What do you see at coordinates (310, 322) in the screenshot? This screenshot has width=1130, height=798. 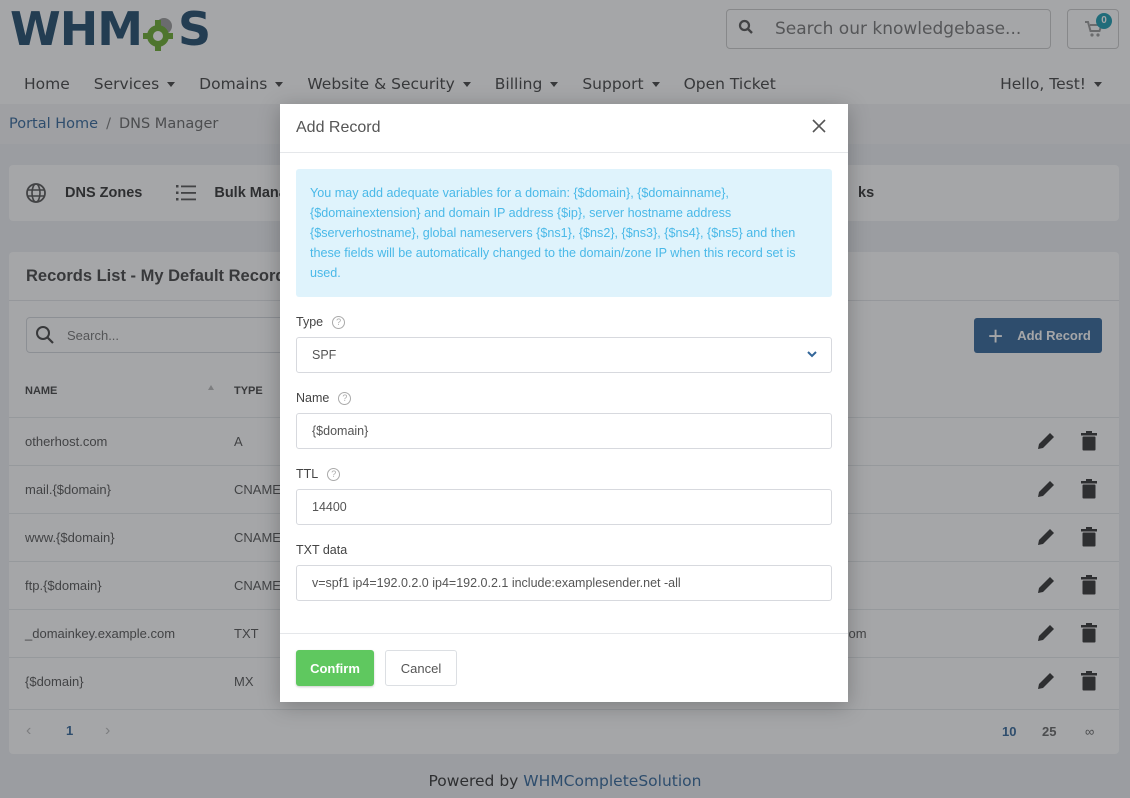 I see `label-text: Type` at bounding box center [310, 322].